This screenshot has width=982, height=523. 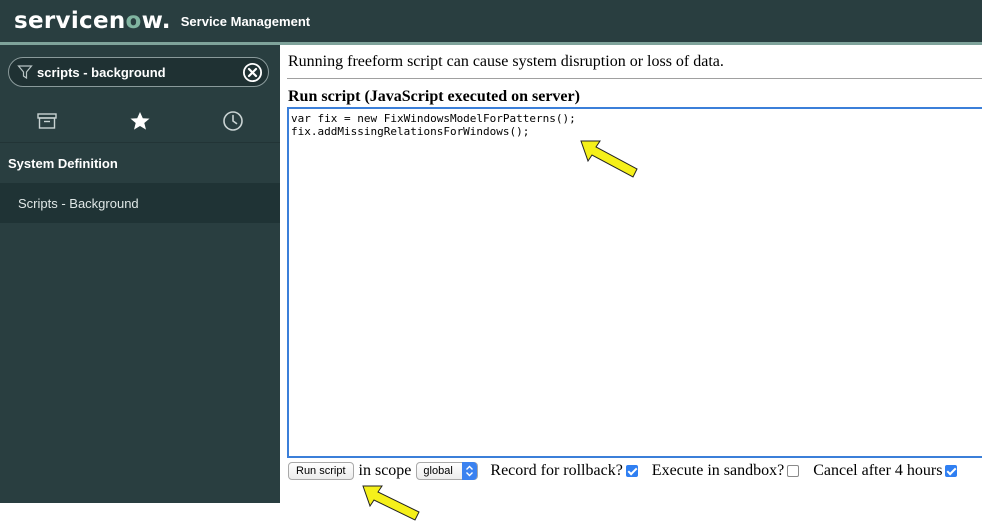 I want to click on star-icon, so click(x=140, y=121).